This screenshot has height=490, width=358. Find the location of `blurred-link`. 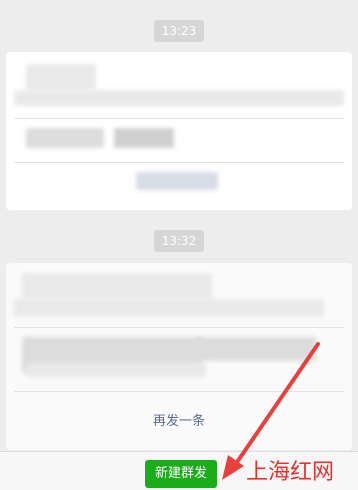

blurred-link is located at coordinates (177, 181).